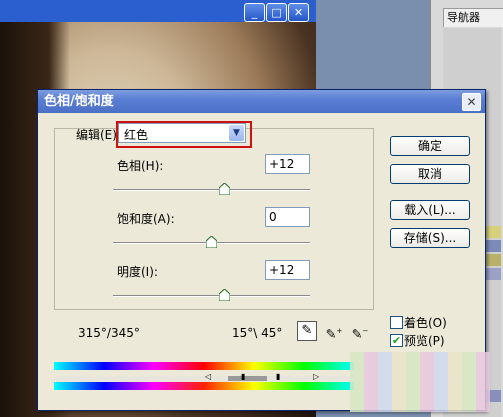 The image size is (503, 417). What do you see at coordinates (182, 133) in the screenshot?
I see `edit-channel-select: 红色 ▼` at bounding box center [182, 133].